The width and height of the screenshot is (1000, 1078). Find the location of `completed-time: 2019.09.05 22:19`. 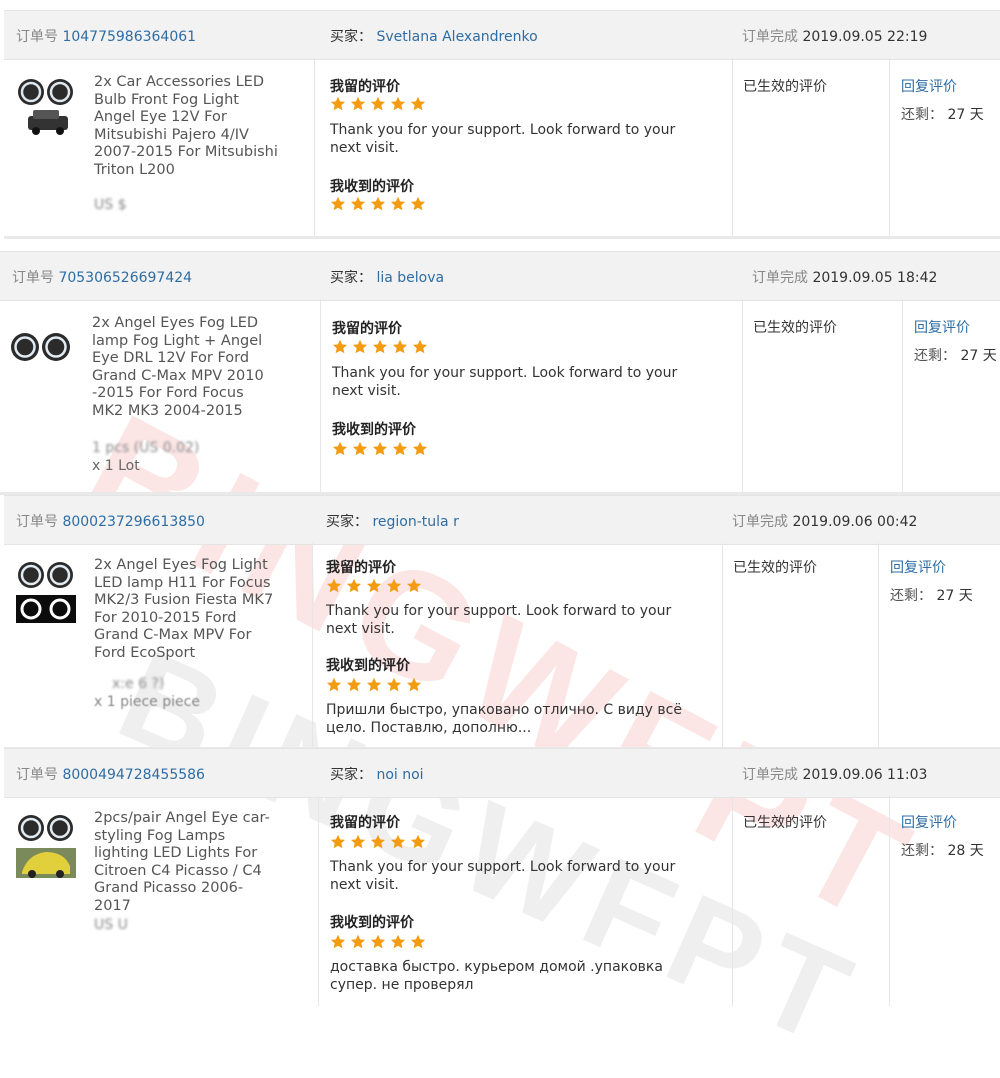

completed-time: 2019.09.05 22:19 is located at coordinates (865, 37).